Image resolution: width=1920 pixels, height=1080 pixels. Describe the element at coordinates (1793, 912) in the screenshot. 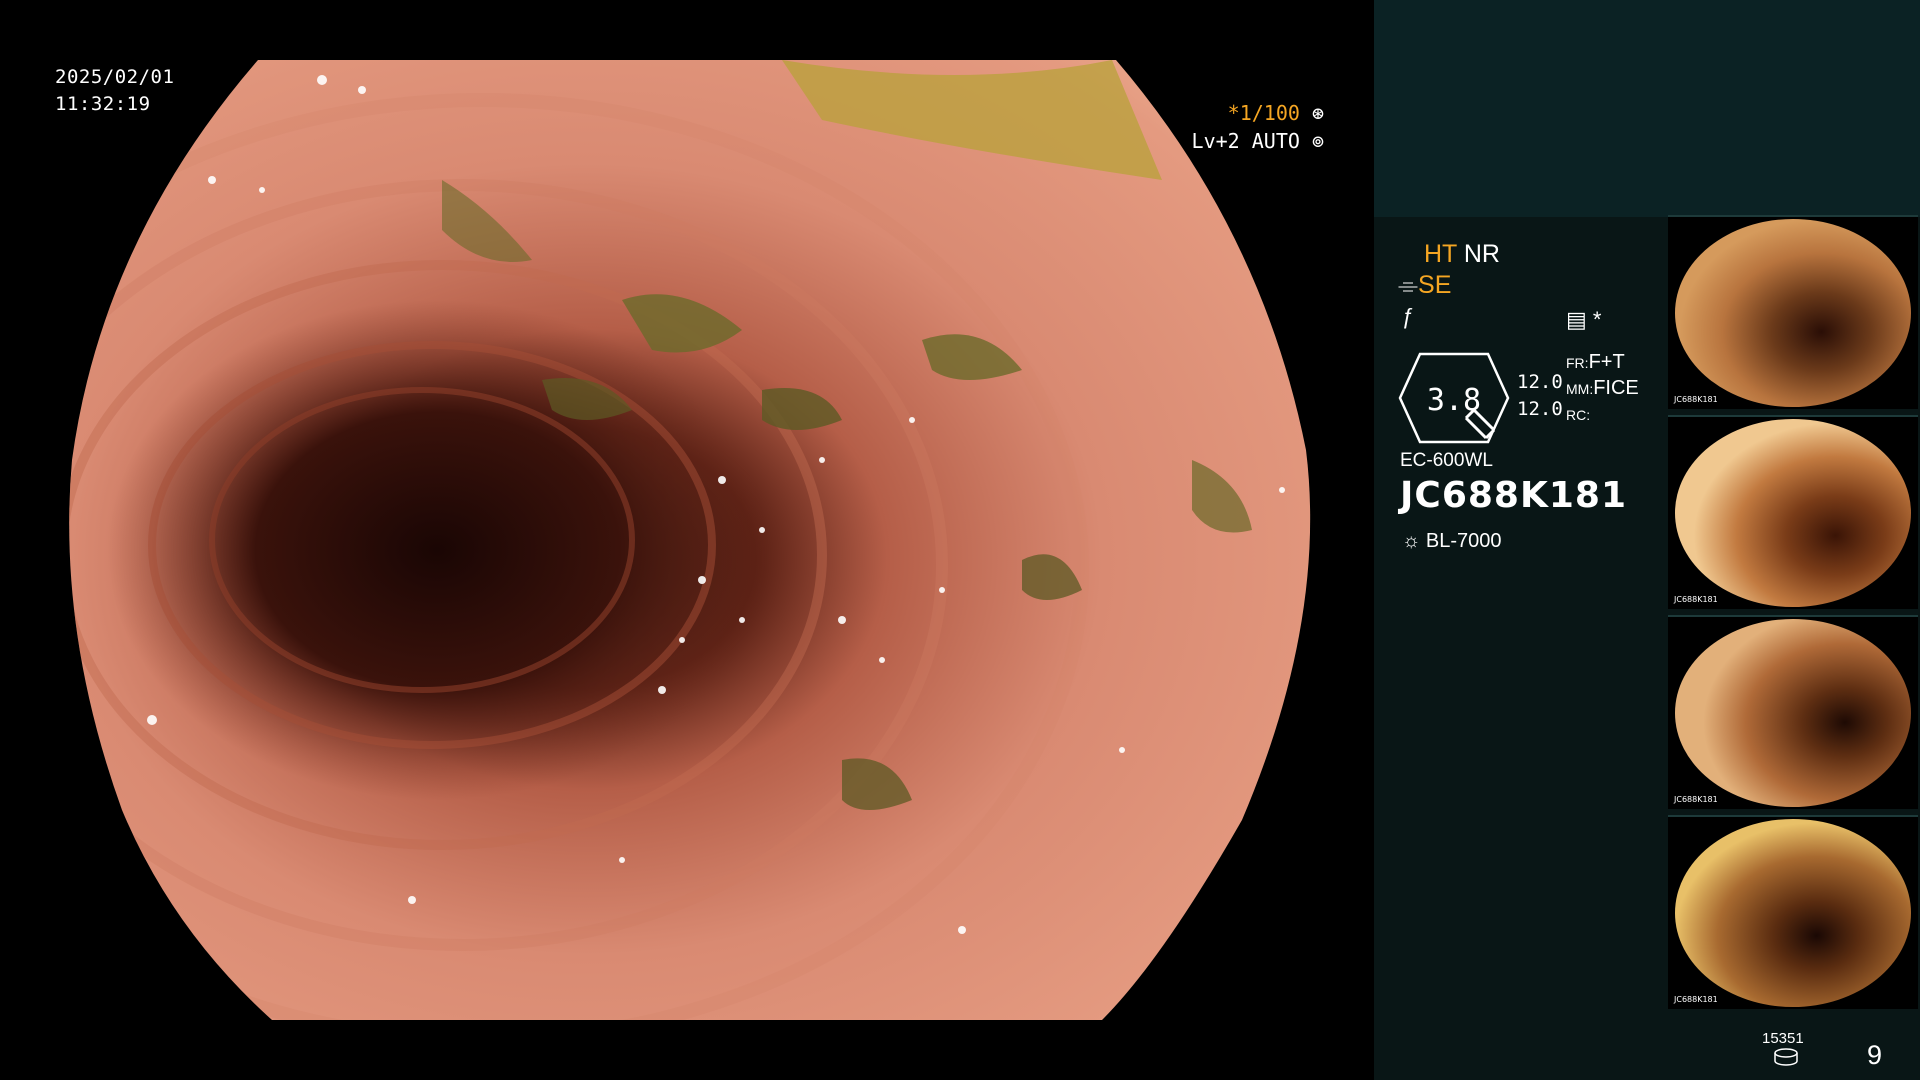

I see `thumbnail-4: JC688K181` at that location.